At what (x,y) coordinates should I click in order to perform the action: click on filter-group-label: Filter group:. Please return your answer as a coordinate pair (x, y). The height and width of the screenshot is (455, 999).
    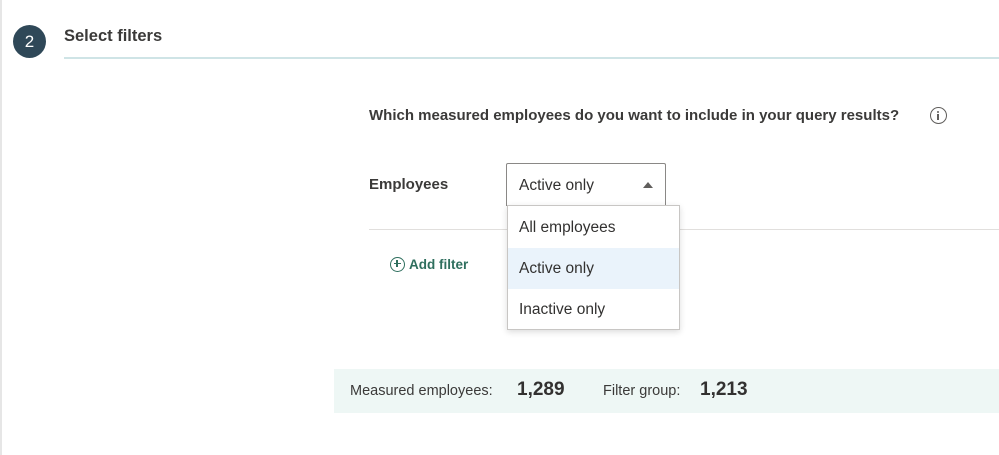
    Looking at the image, I should click on (642, 391).